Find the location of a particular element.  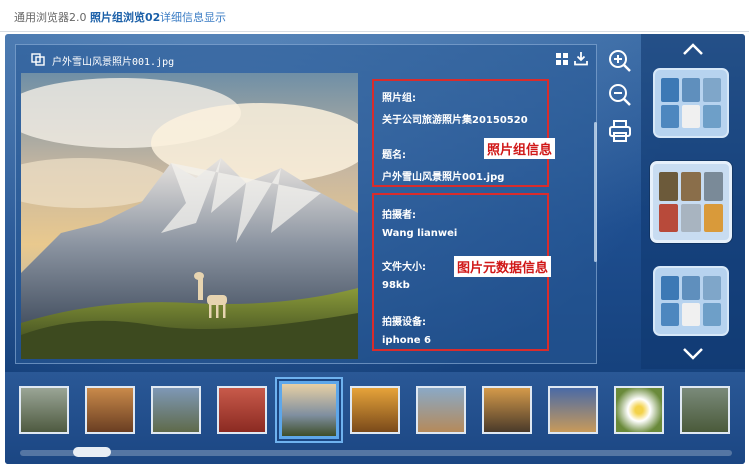

thumbnail-item-active is located at coordinates (309, 410).